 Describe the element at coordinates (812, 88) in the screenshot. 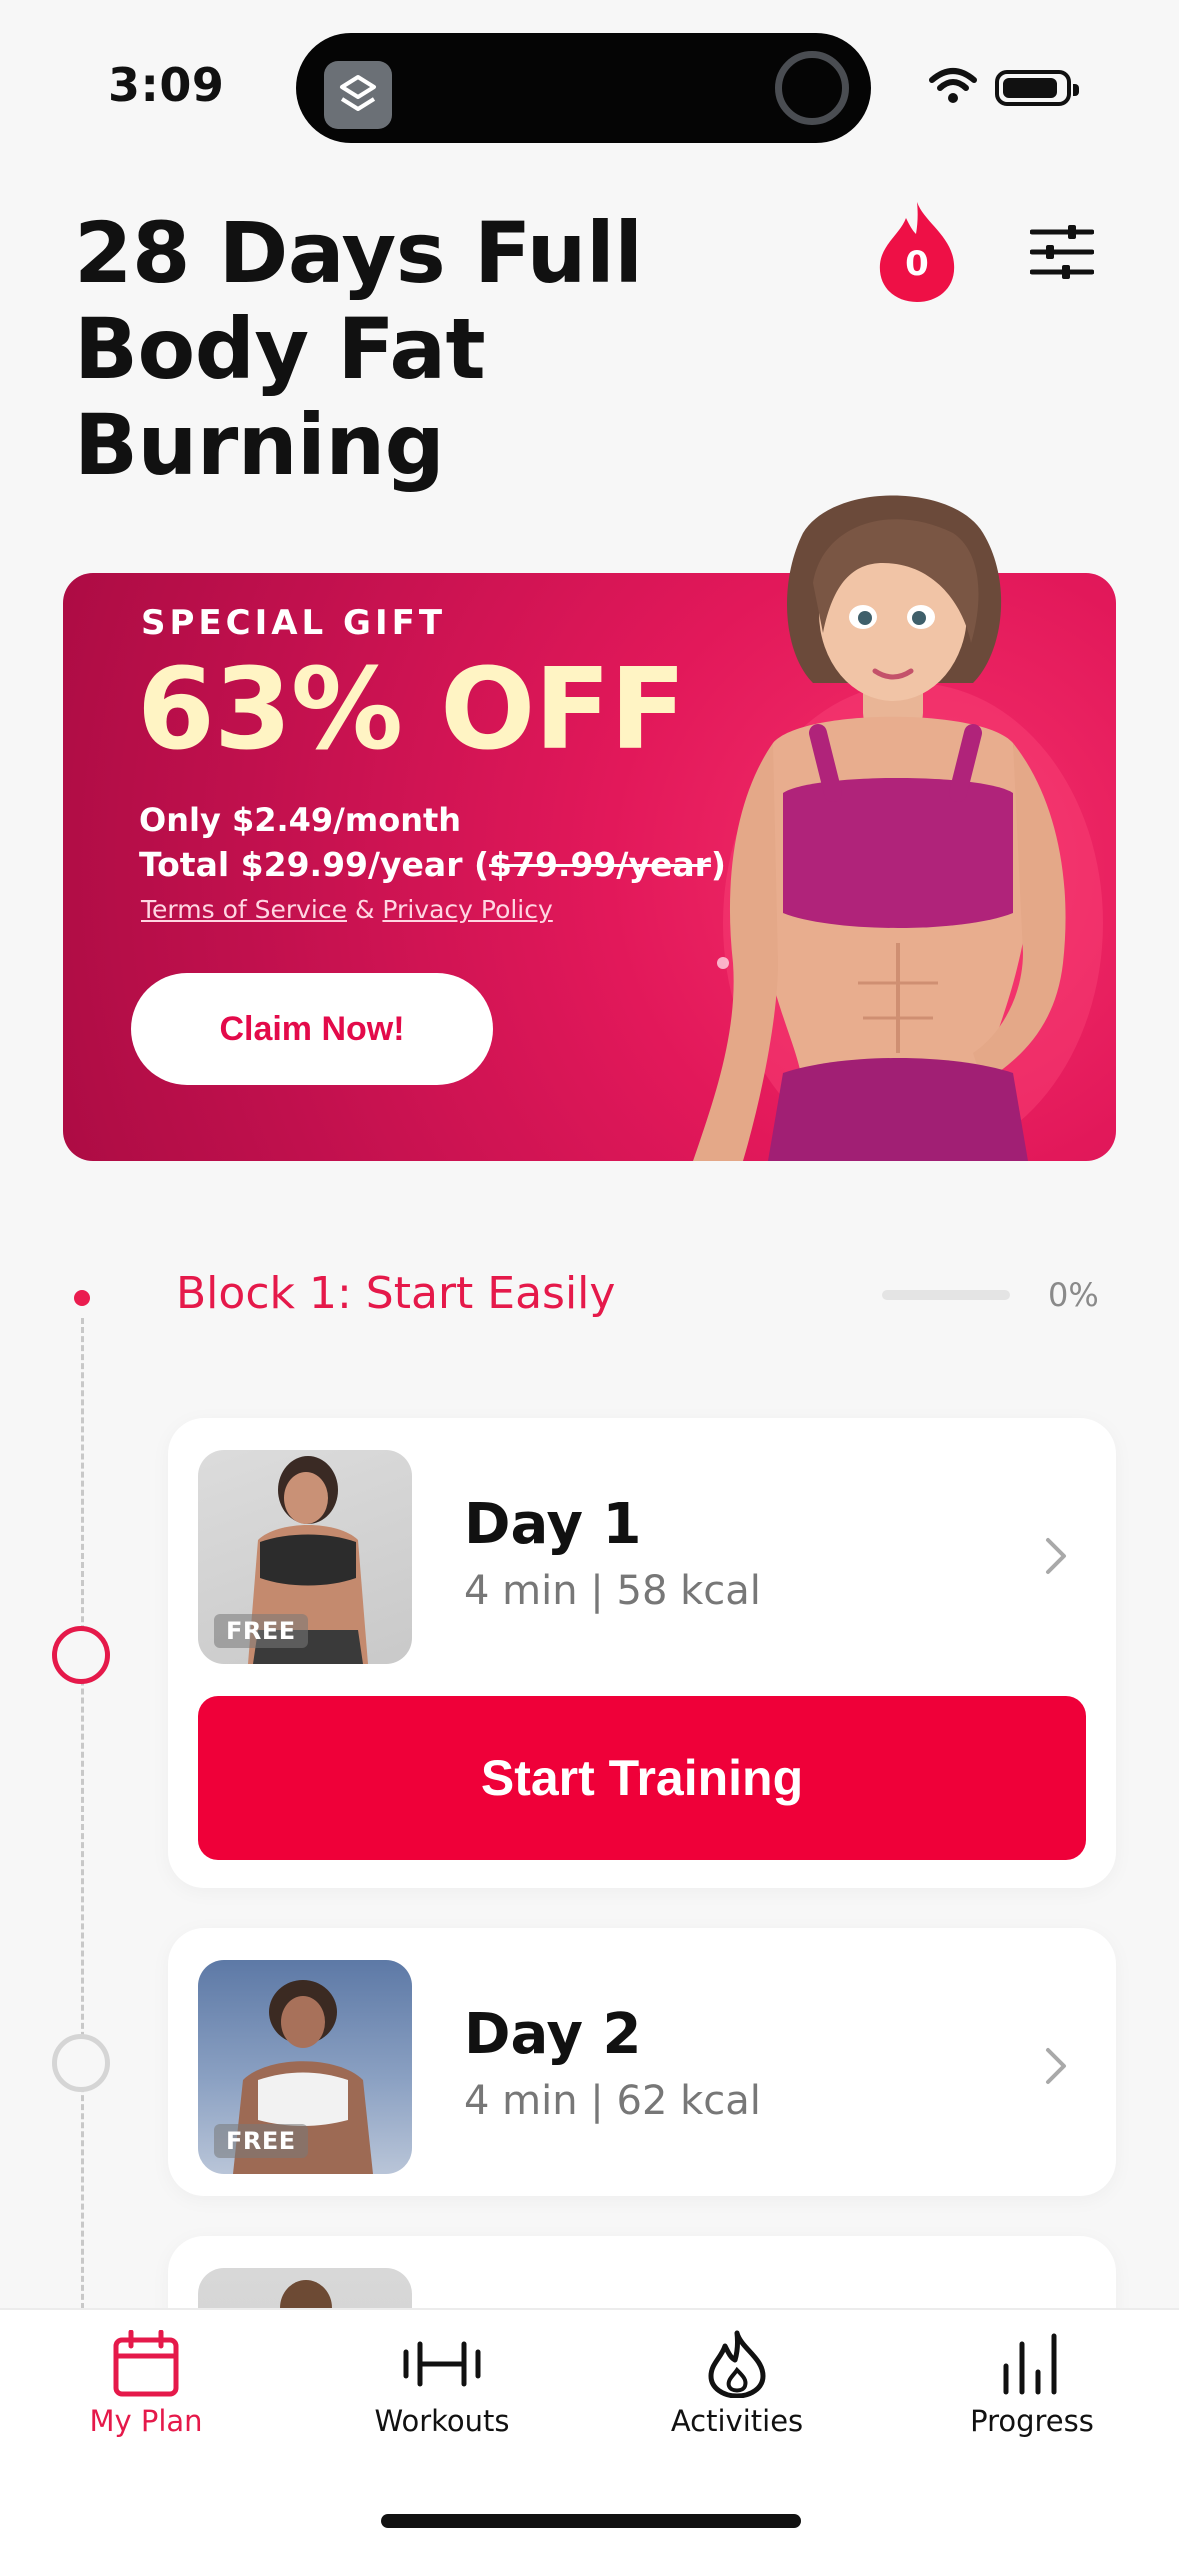

I see `activity-ring-icon` at that location.